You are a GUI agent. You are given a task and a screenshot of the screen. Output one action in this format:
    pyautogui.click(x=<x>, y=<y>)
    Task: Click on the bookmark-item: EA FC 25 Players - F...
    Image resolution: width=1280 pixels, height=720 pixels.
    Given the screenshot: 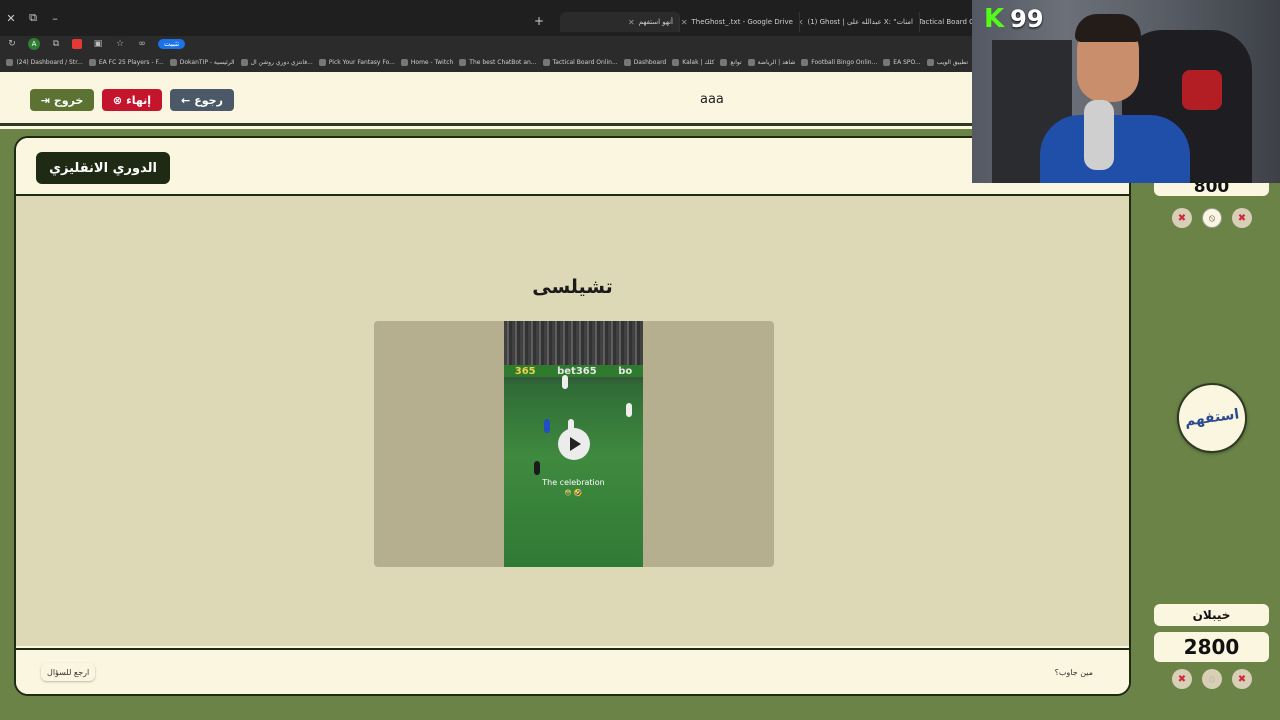 What is the action you would take?
    pyautogui.click(x=126, y=62)
    